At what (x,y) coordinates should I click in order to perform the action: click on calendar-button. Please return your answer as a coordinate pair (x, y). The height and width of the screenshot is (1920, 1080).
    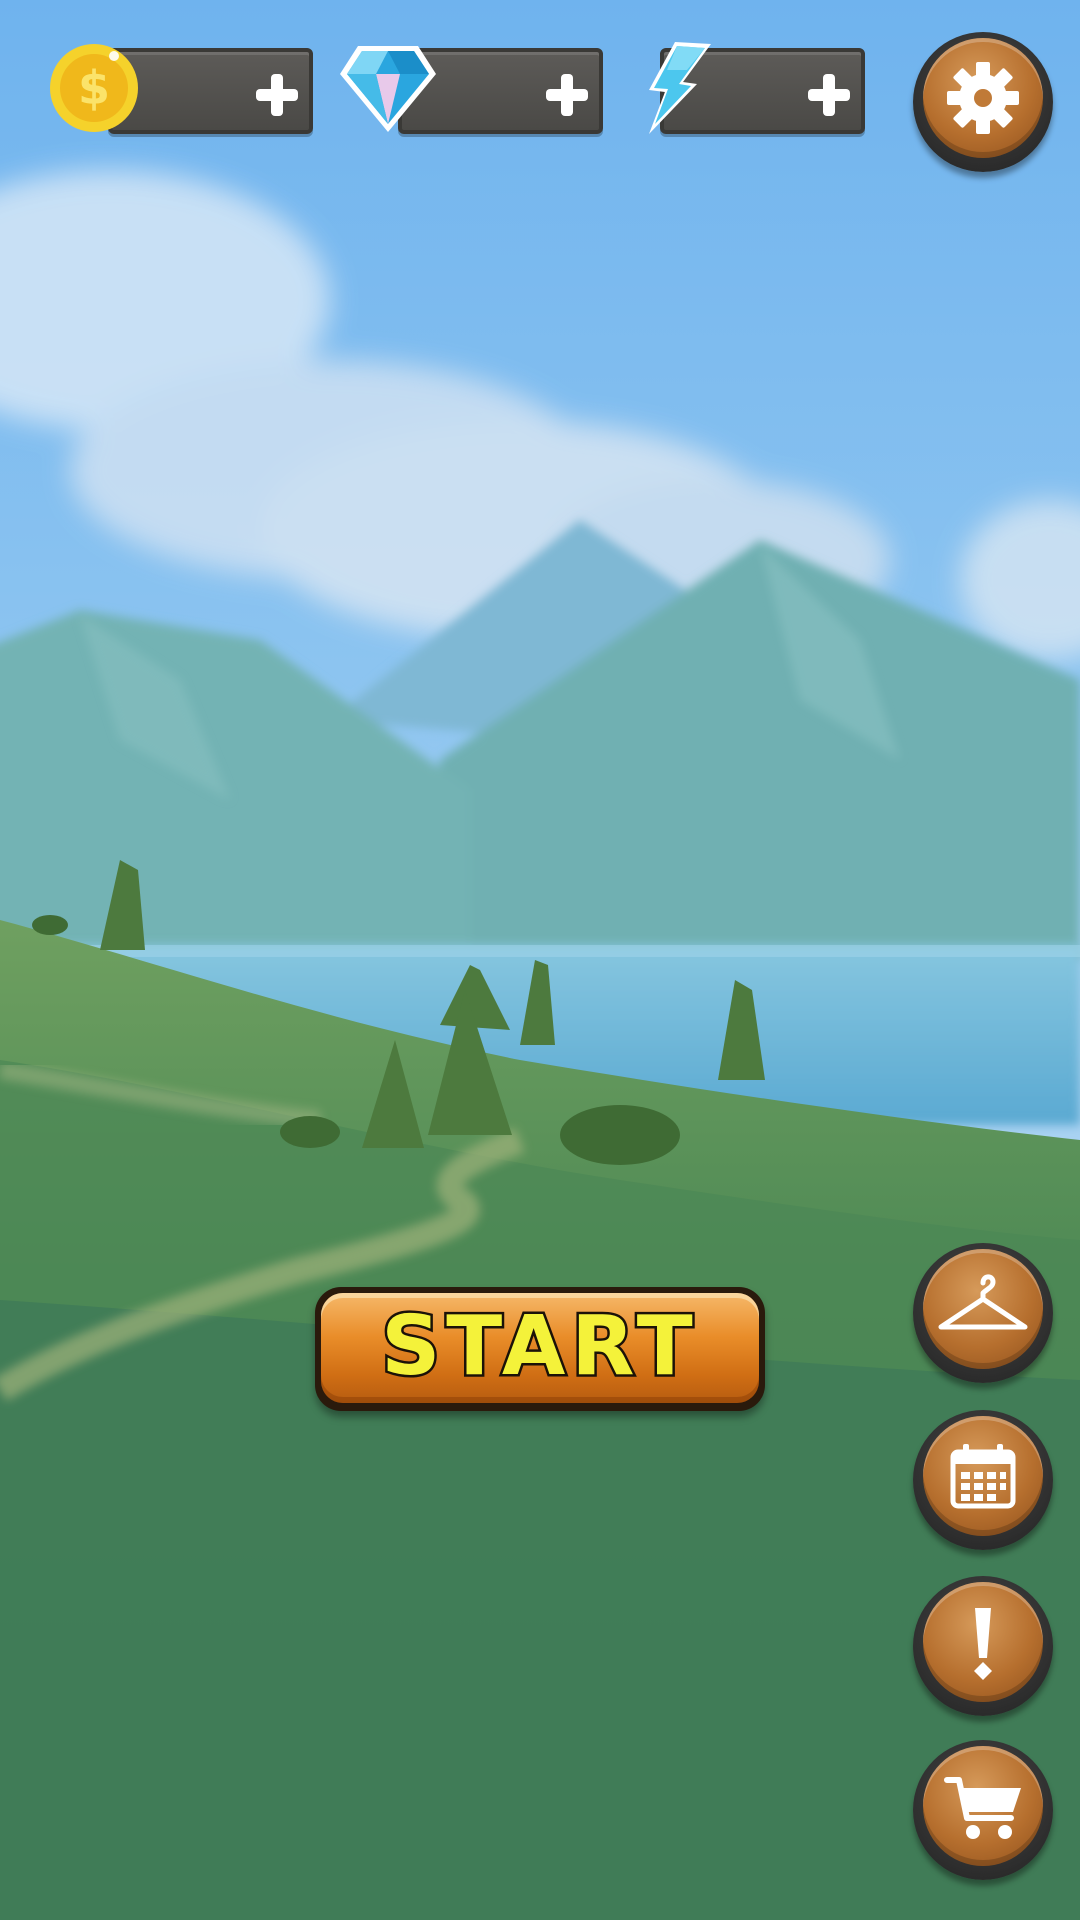
    Looking at the image, I should click on (983, 1480).